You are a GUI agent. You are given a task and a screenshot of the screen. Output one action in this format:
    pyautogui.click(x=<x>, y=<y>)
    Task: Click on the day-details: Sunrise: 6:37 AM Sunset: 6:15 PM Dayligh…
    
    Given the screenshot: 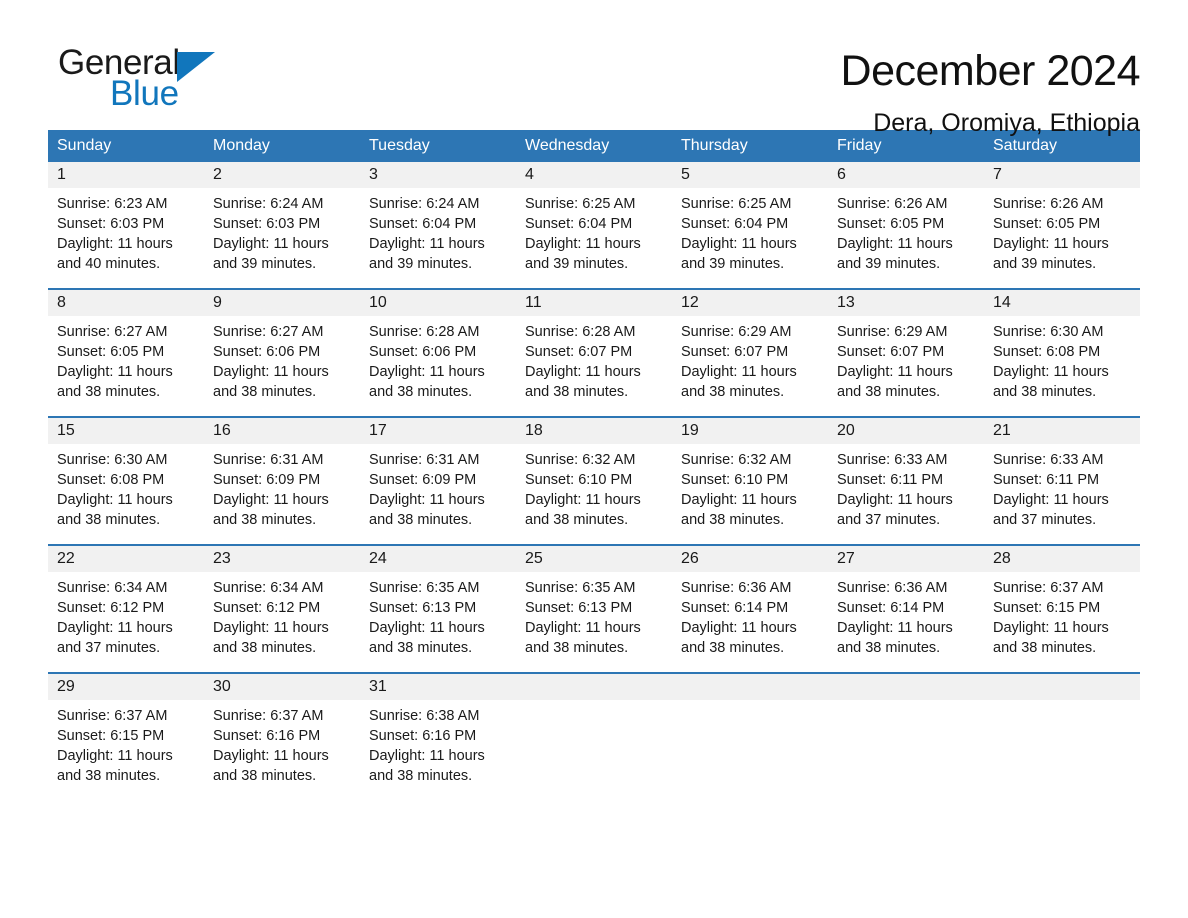 What is the action you would take?
    pyautogui.click(x=1062, y=615)
    